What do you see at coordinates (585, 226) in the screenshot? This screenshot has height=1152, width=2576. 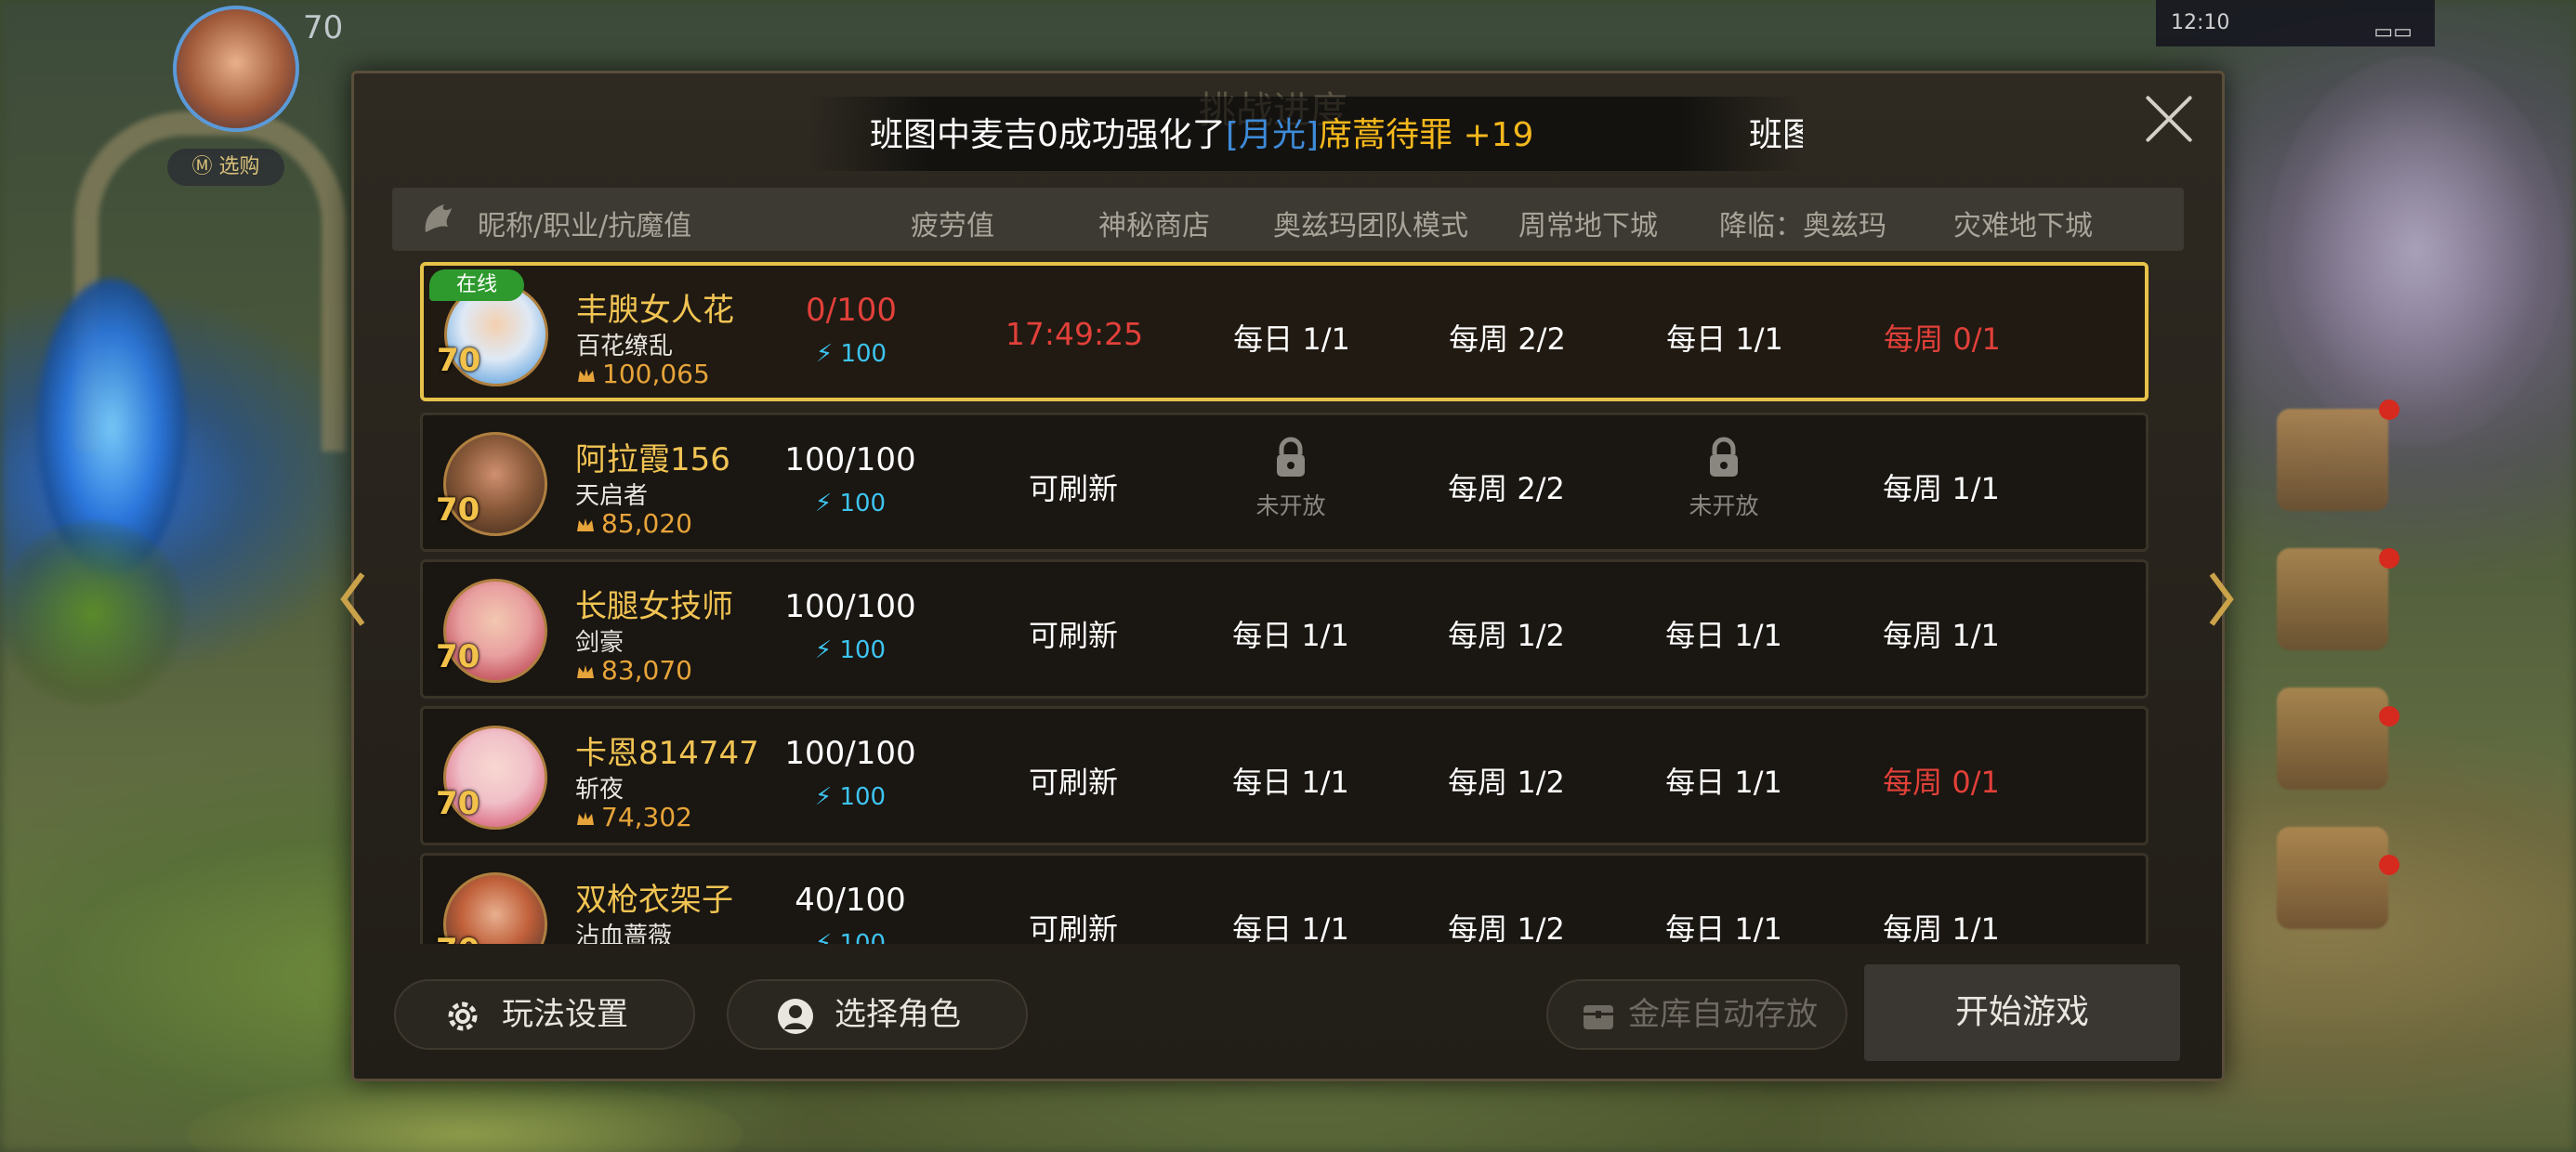 I see `column-header-character: 昵称/职业/抗魔值` at bounding box center [585, 226].